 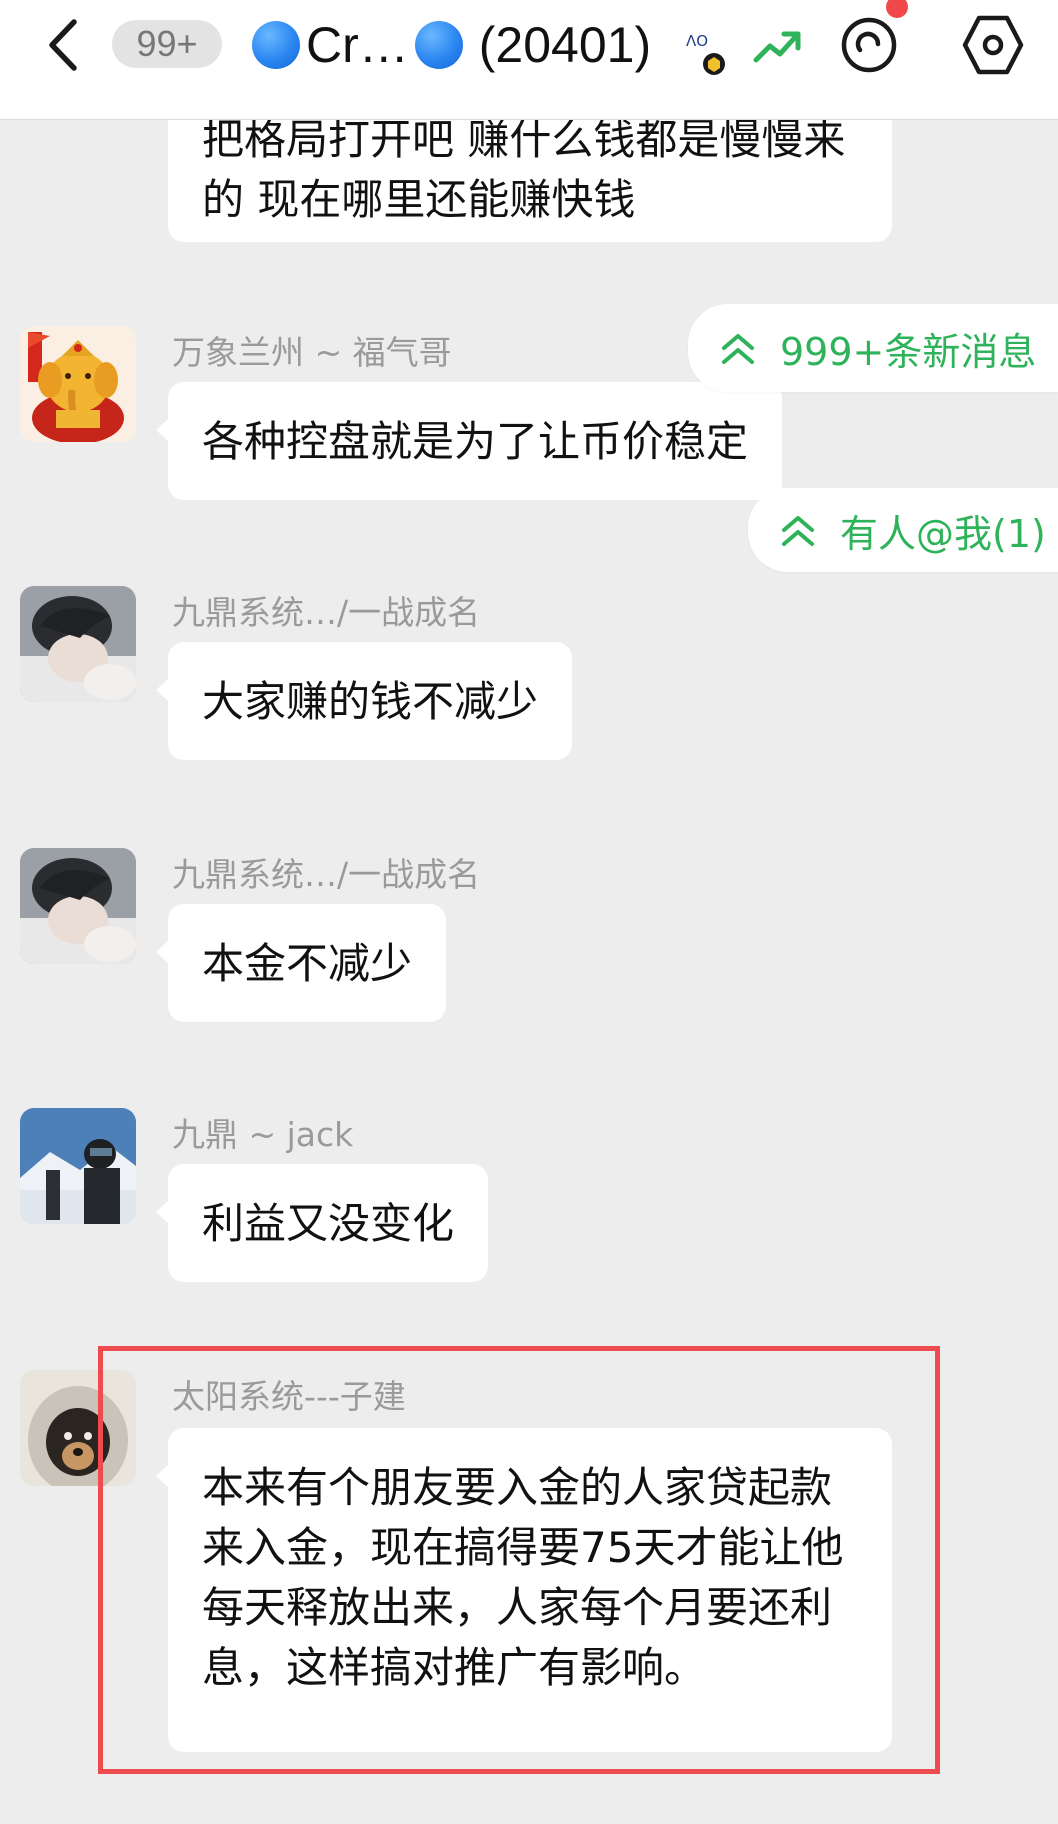 What do you see at coordinates (263, 1134) in the screenshot?
I see `sender-name: 九鼎 ~ jack` at bounding box center [263, 1134].